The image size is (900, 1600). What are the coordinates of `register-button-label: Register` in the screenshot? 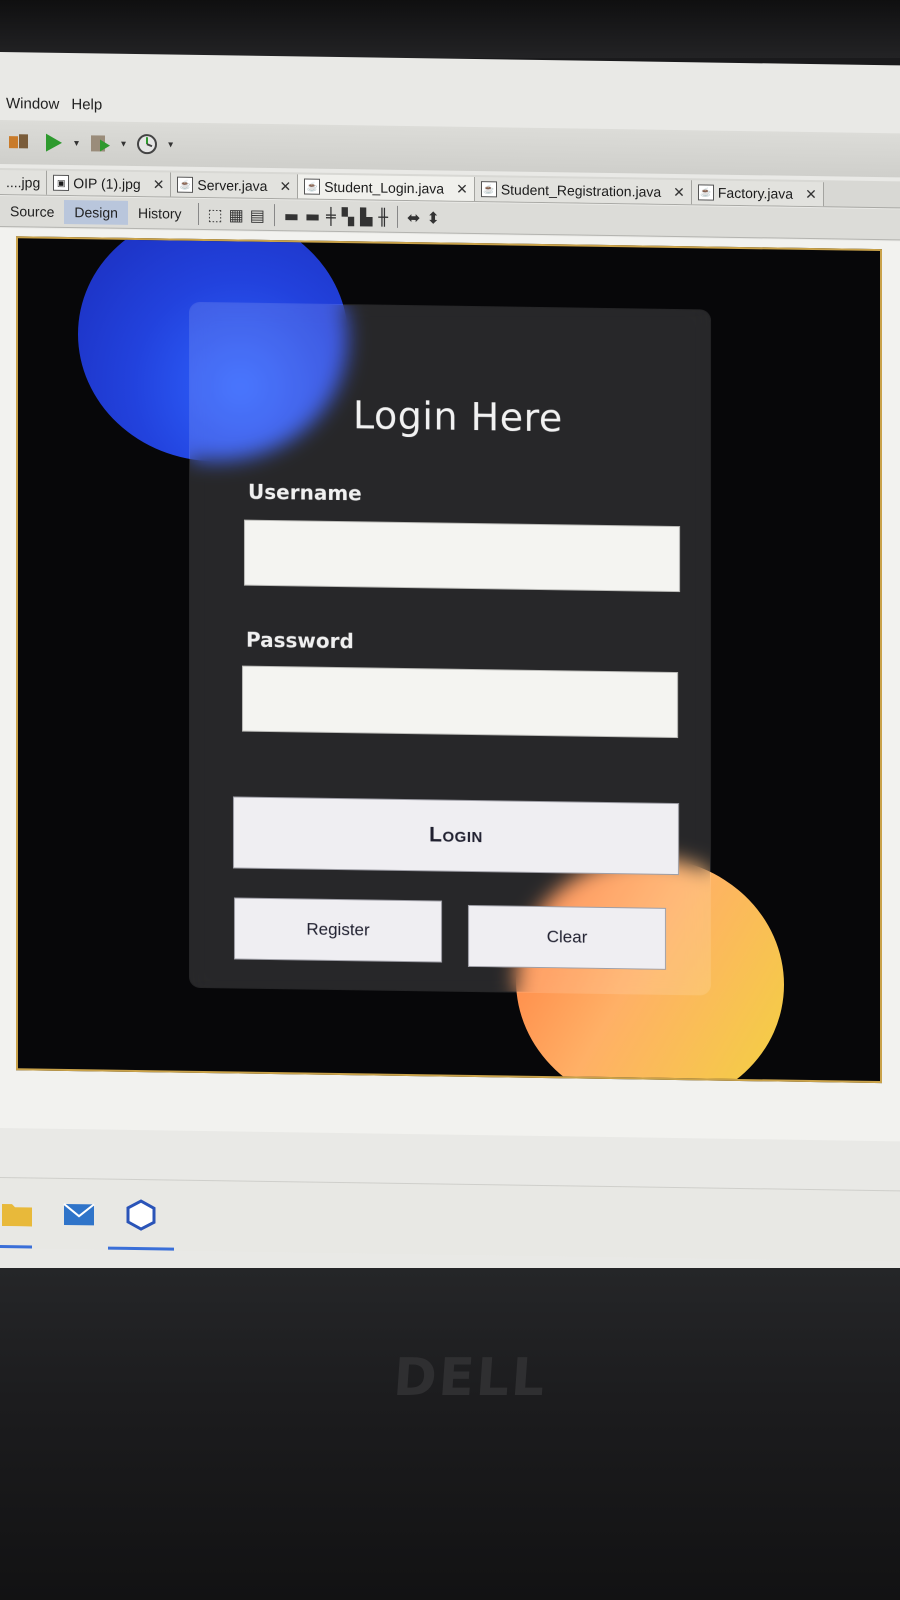 It's located at (338, 929).